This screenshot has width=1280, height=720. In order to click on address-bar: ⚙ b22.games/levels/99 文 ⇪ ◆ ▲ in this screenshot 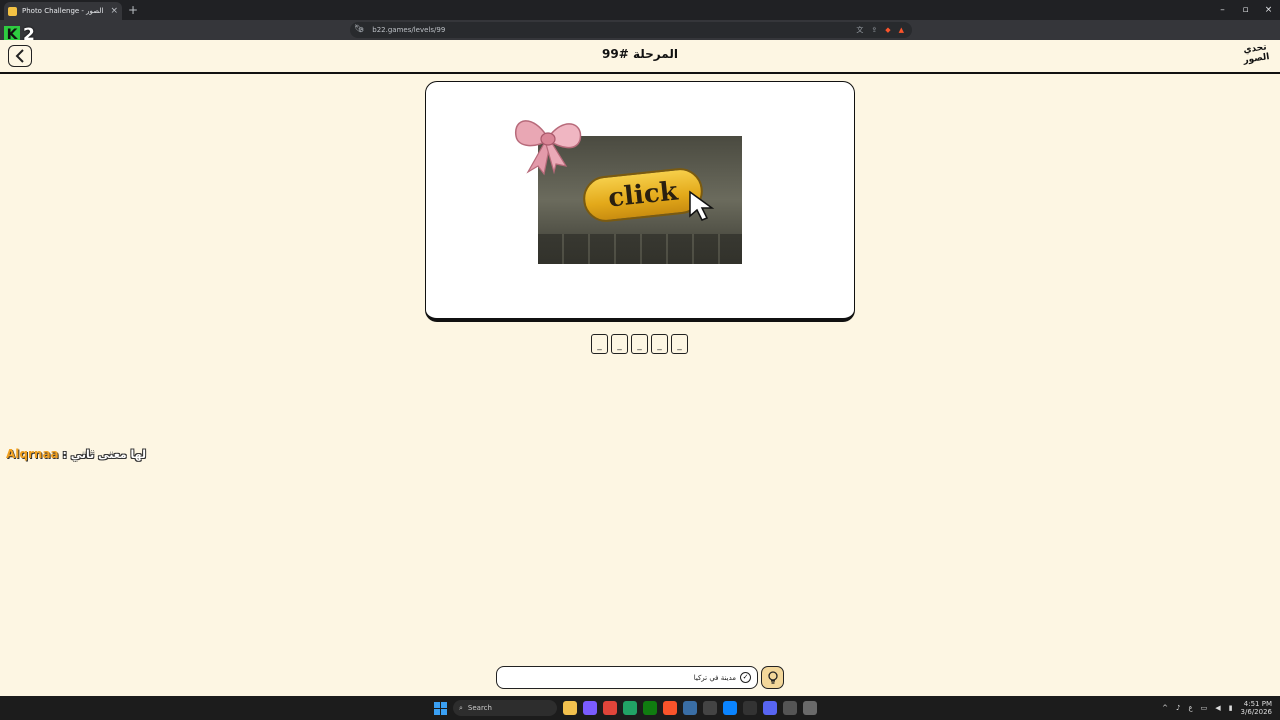, I will do `click(631, 30)`.